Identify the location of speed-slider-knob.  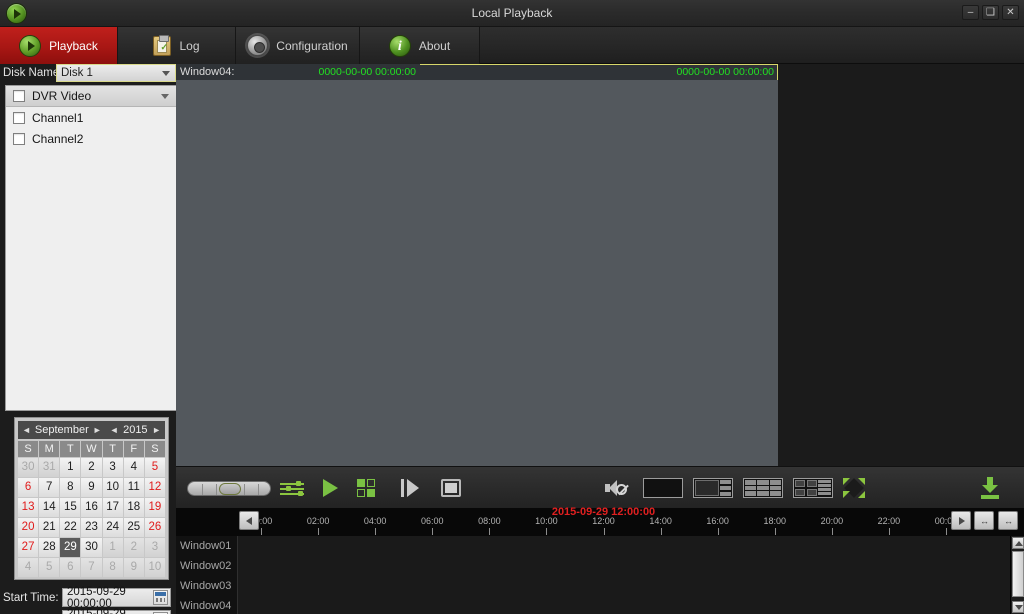
(230, 489).